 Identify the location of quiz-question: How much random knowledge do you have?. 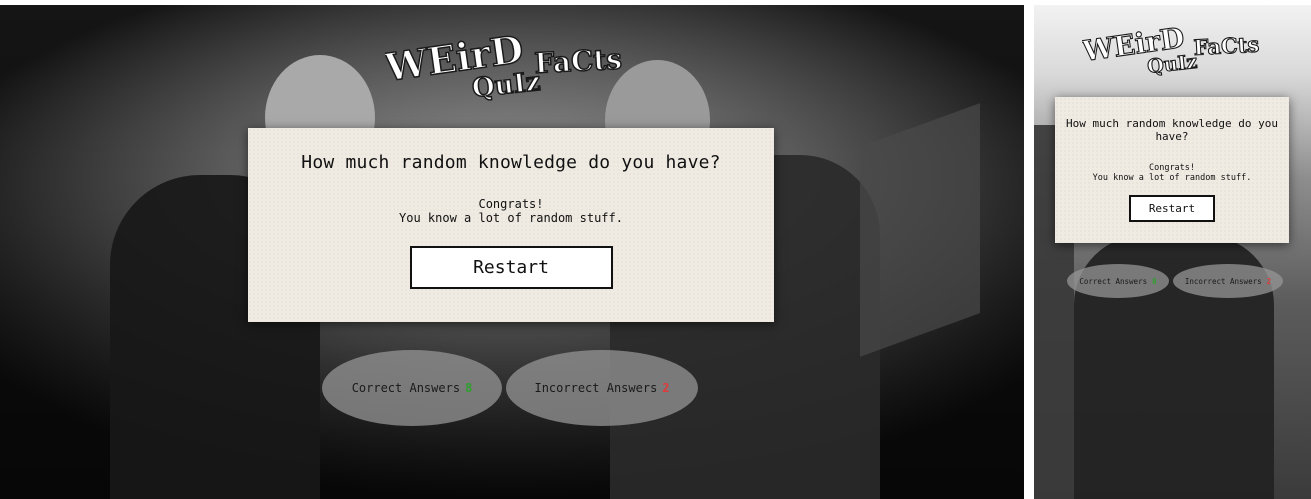
(511, 162).